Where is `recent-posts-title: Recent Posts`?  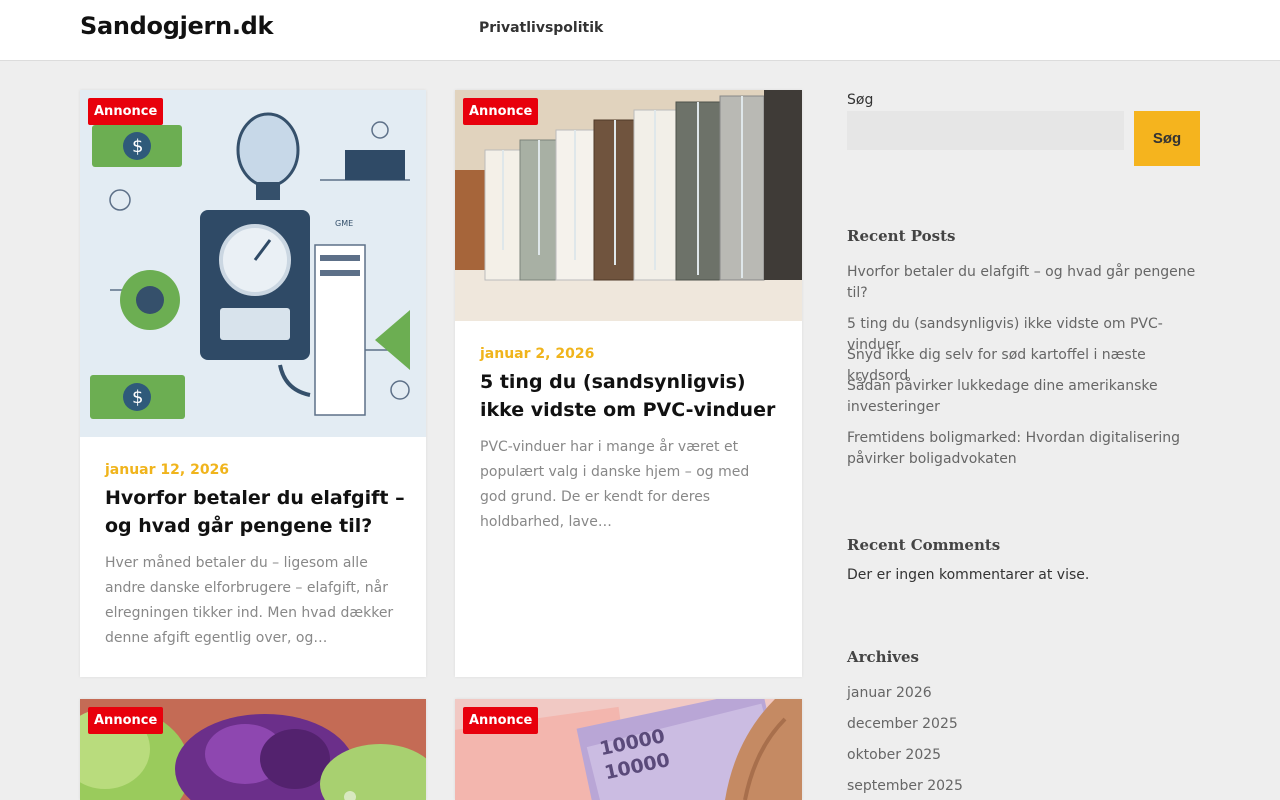
recent-posts-title: Recent Posts is located at coordinates (901, 236).